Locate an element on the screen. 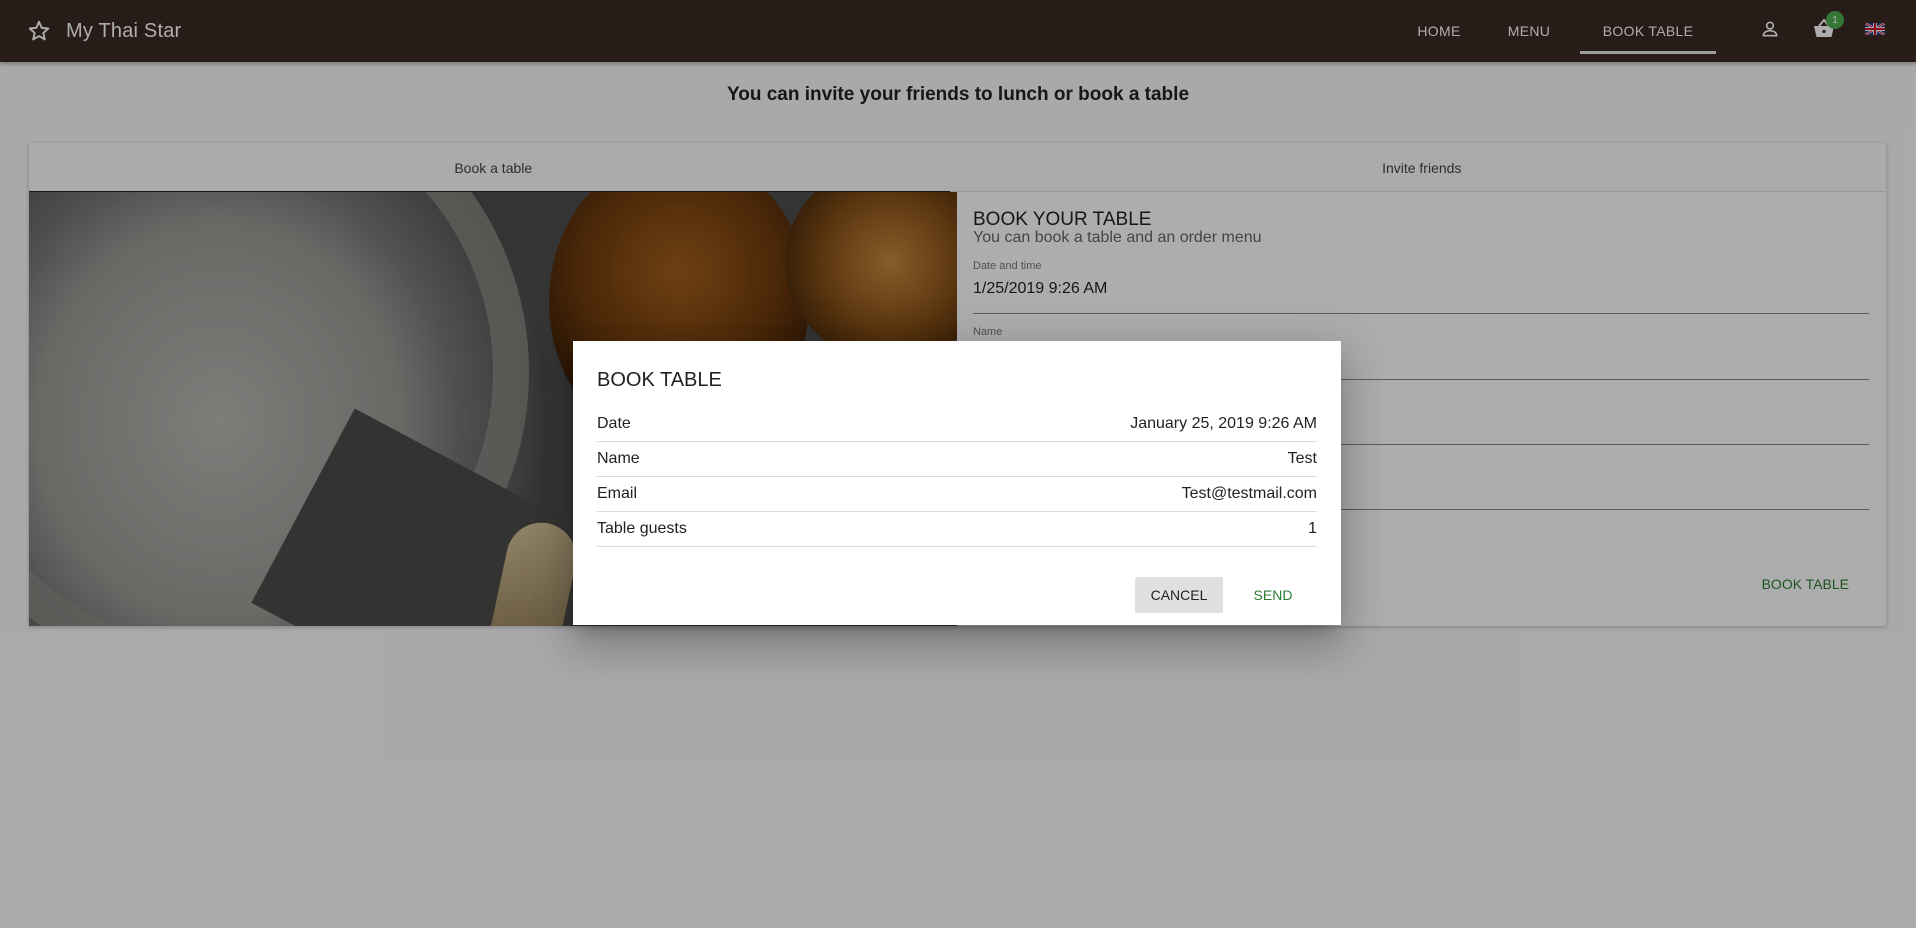 The width and height of the screenshot is (1916, 928). row-label: Date is located at coordinates (614, 423).